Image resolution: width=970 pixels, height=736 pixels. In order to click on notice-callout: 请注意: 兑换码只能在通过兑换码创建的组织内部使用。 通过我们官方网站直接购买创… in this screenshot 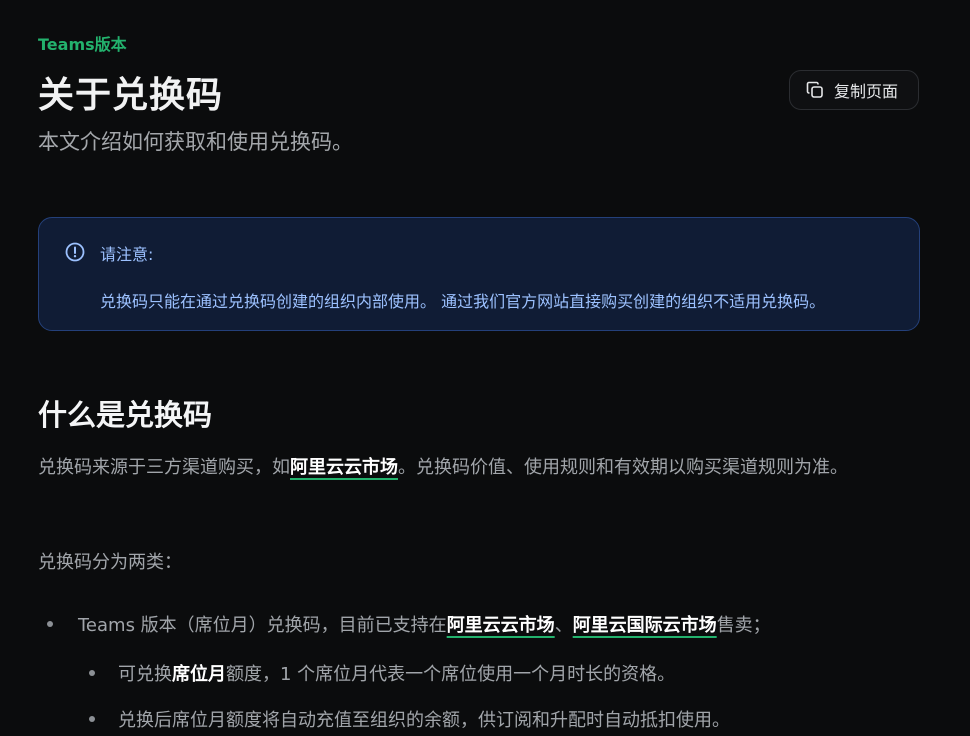, I will do `click(479, 274)`.